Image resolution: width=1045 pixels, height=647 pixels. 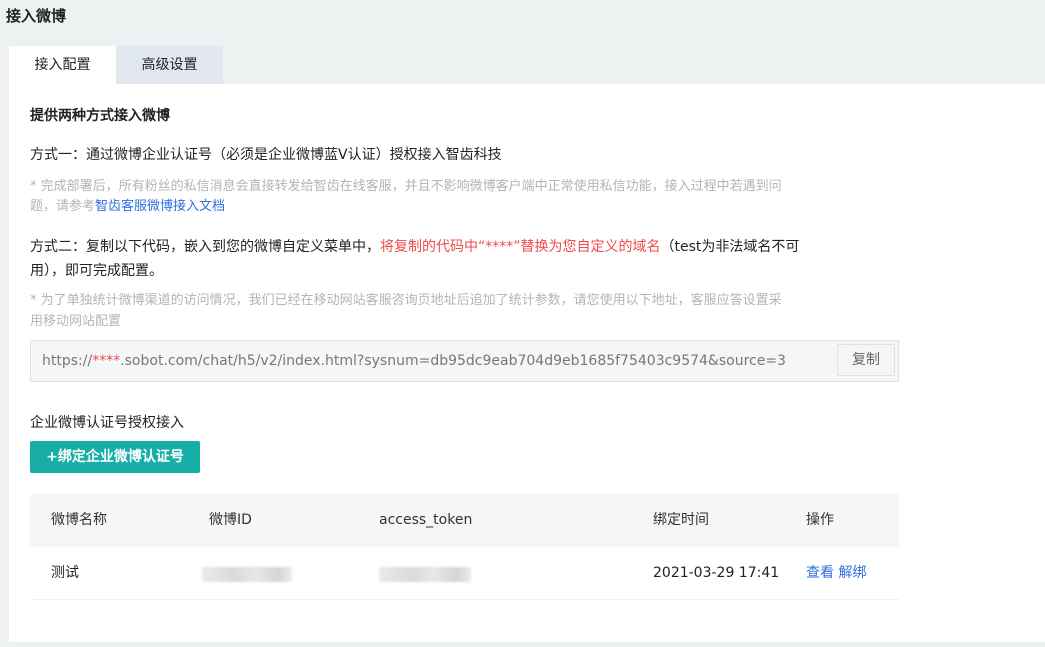 I want to click on tab-advanced-settings: 高级设置, so click(x=169, y=65).